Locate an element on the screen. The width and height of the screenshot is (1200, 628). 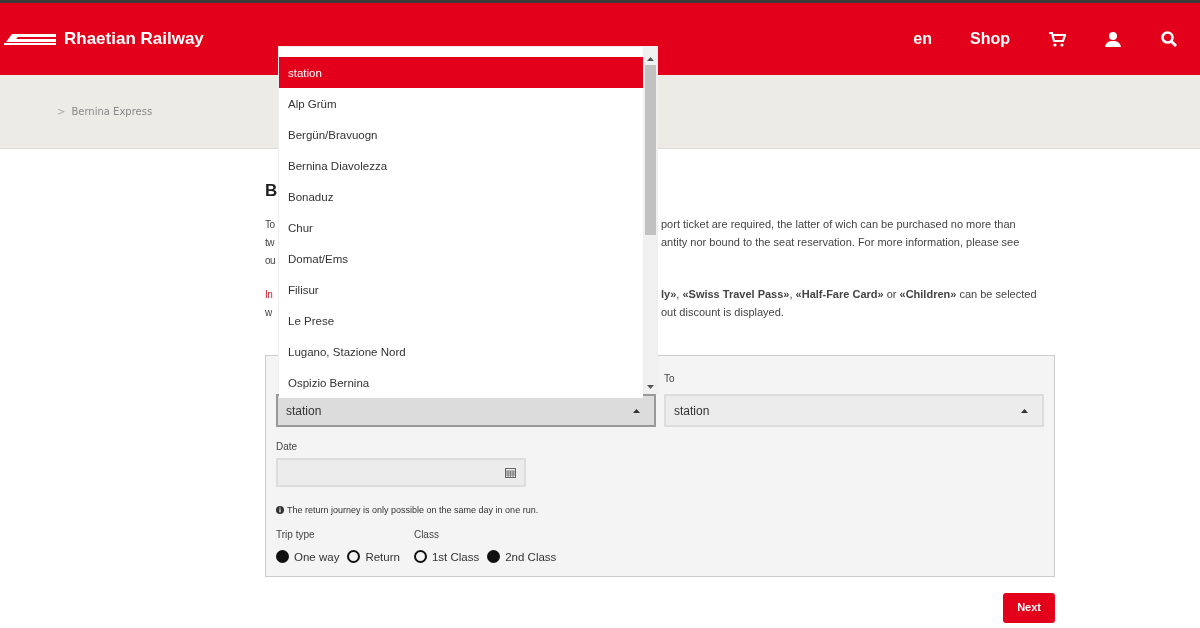
scrollbar is located at coordinates (650, 220).